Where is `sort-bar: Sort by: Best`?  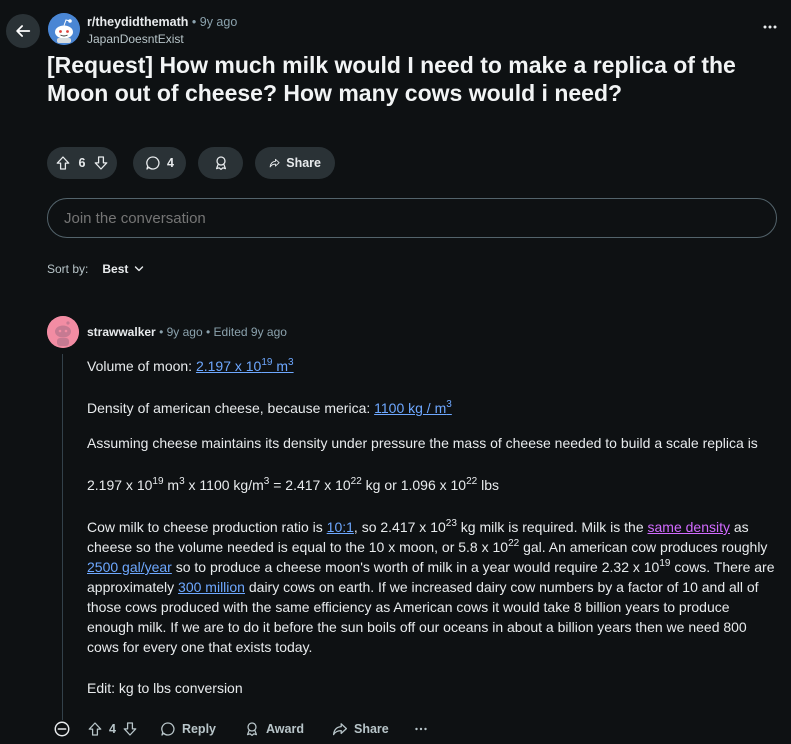 sort-bar: Sort by: Best is located at coordinates (95, 269).